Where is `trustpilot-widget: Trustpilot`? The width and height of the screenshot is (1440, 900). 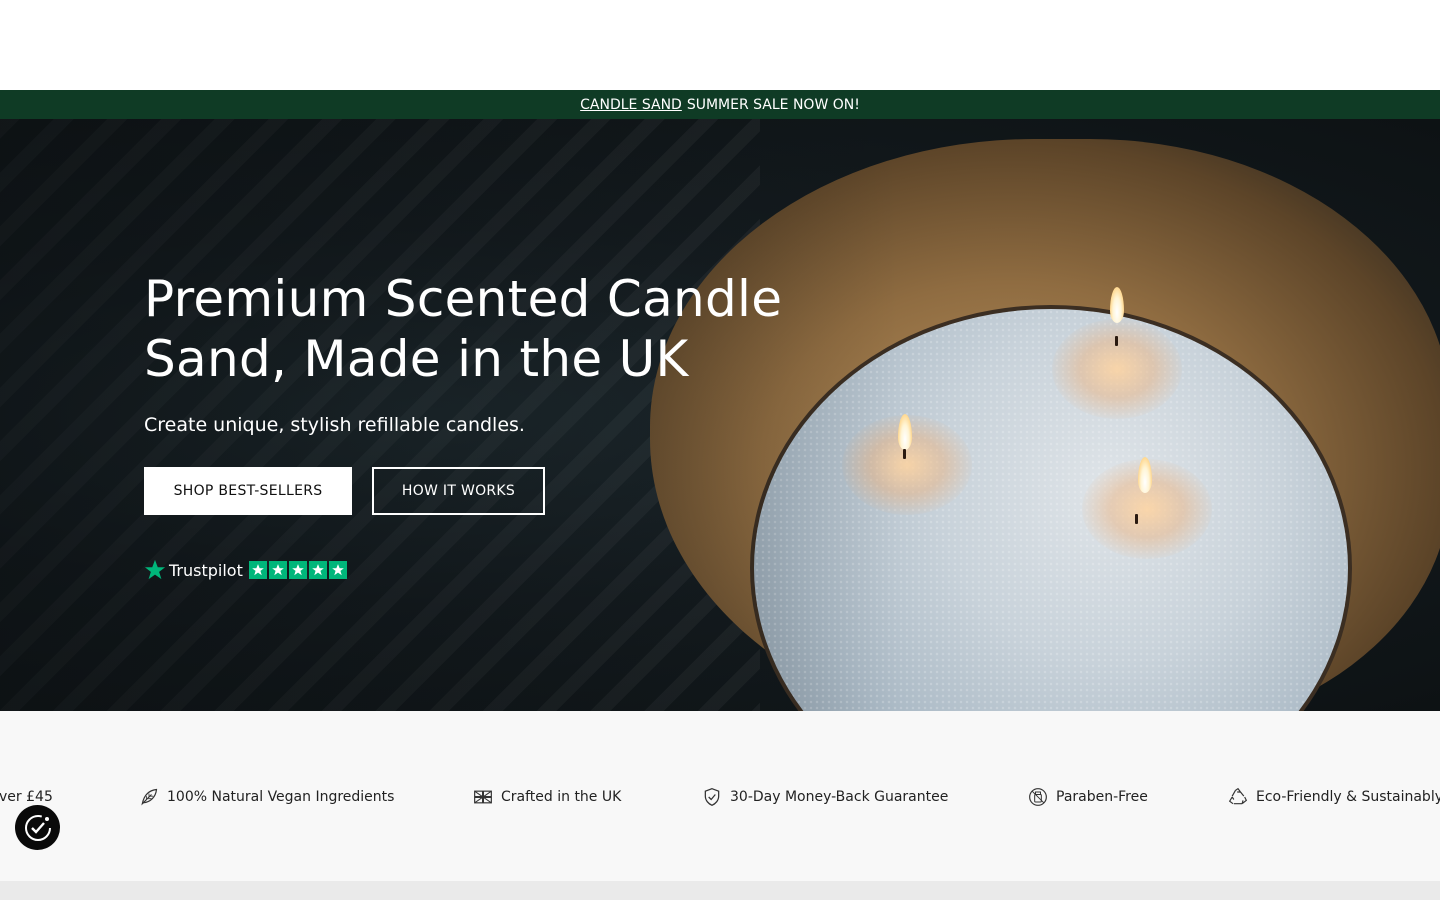 trustpilot-widget: Trustpilot is located at coordinates (245, 570).